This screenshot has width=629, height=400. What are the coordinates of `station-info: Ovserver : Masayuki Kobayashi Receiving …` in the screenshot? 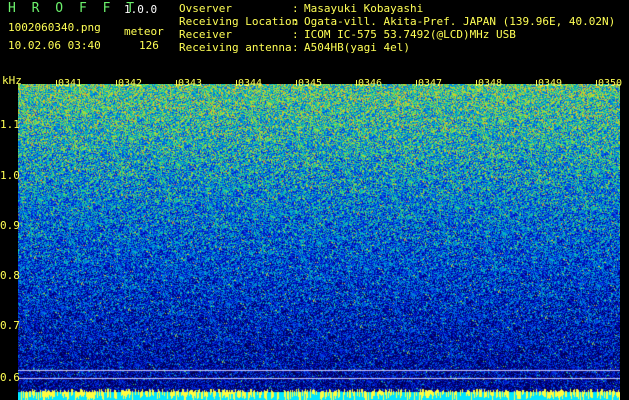 It's located at (397, 28).